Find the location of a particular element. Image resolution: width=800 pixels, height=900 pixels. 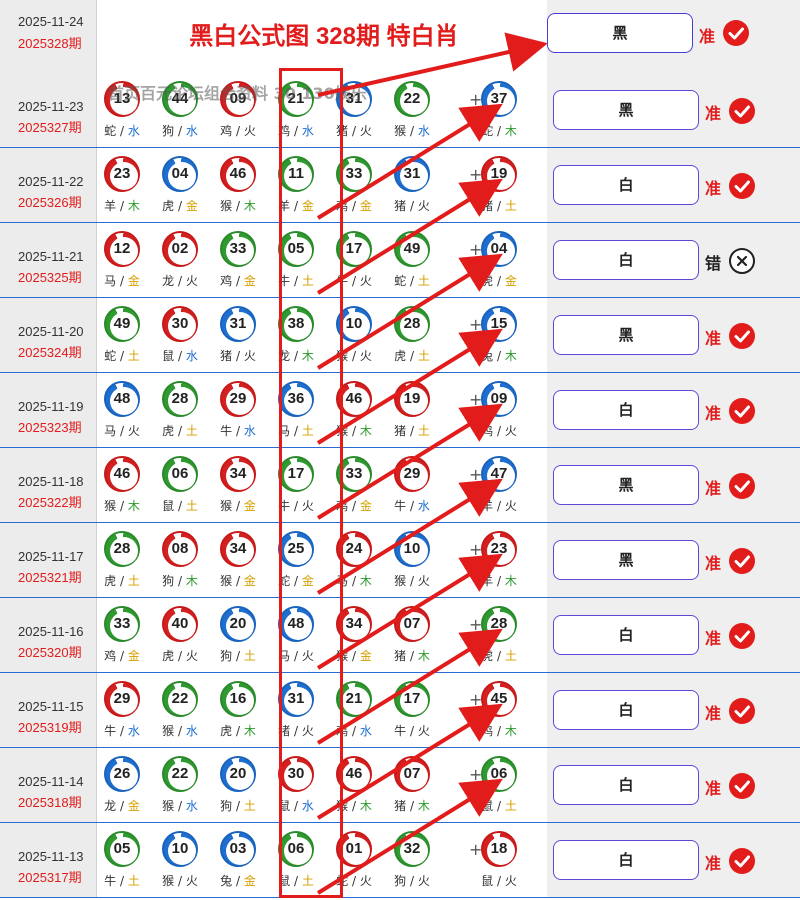

zodiac-label: 猪 is located at coordinates (400, 806).